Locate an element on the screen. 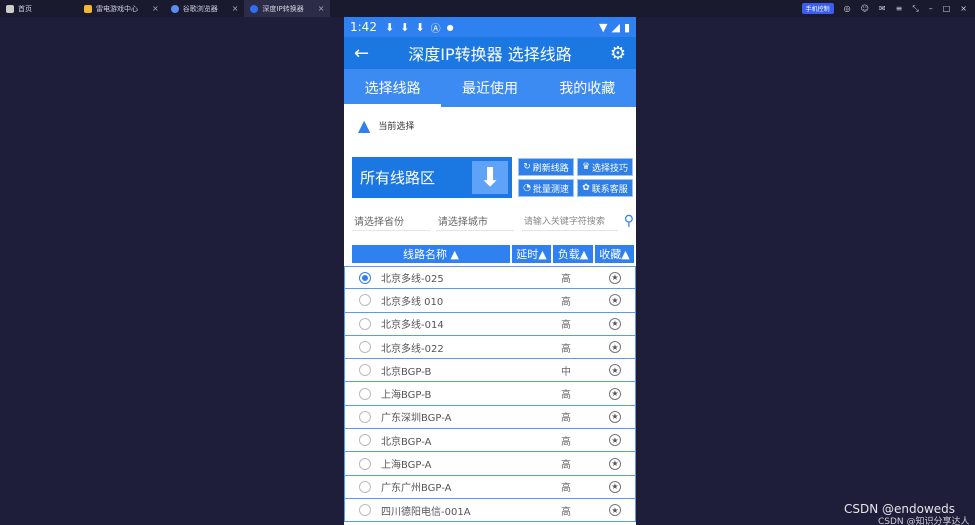 Image resolution: width=975 pixels, height=525 pixels. filter-bar: 请选择省份 请选择城市 请输入关键字符搜索 ⚲ is located at coordinates (493, 221).